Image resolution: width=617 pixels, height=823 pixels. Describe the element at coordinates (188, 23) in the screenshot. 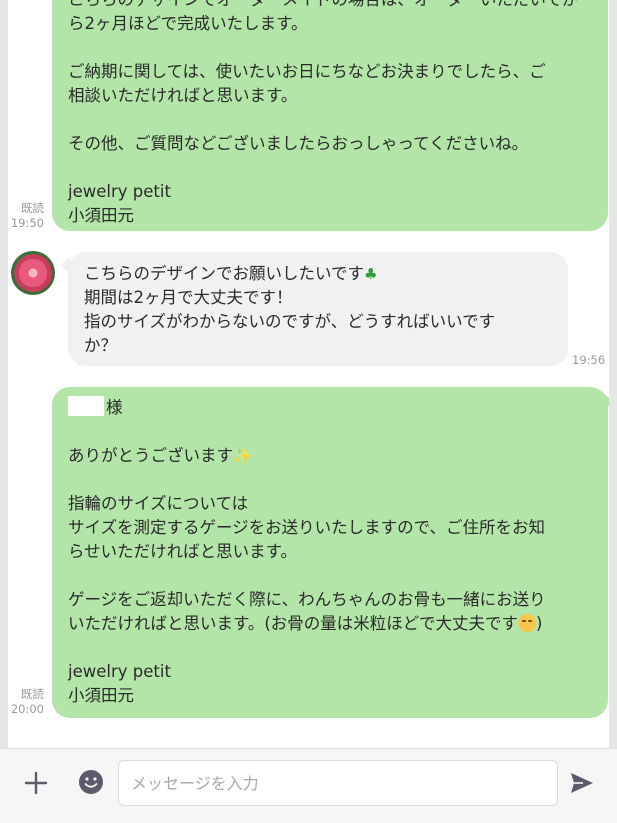

I see `message-text-line: ら2ヶ月ほどで完成いたします。` at that location.